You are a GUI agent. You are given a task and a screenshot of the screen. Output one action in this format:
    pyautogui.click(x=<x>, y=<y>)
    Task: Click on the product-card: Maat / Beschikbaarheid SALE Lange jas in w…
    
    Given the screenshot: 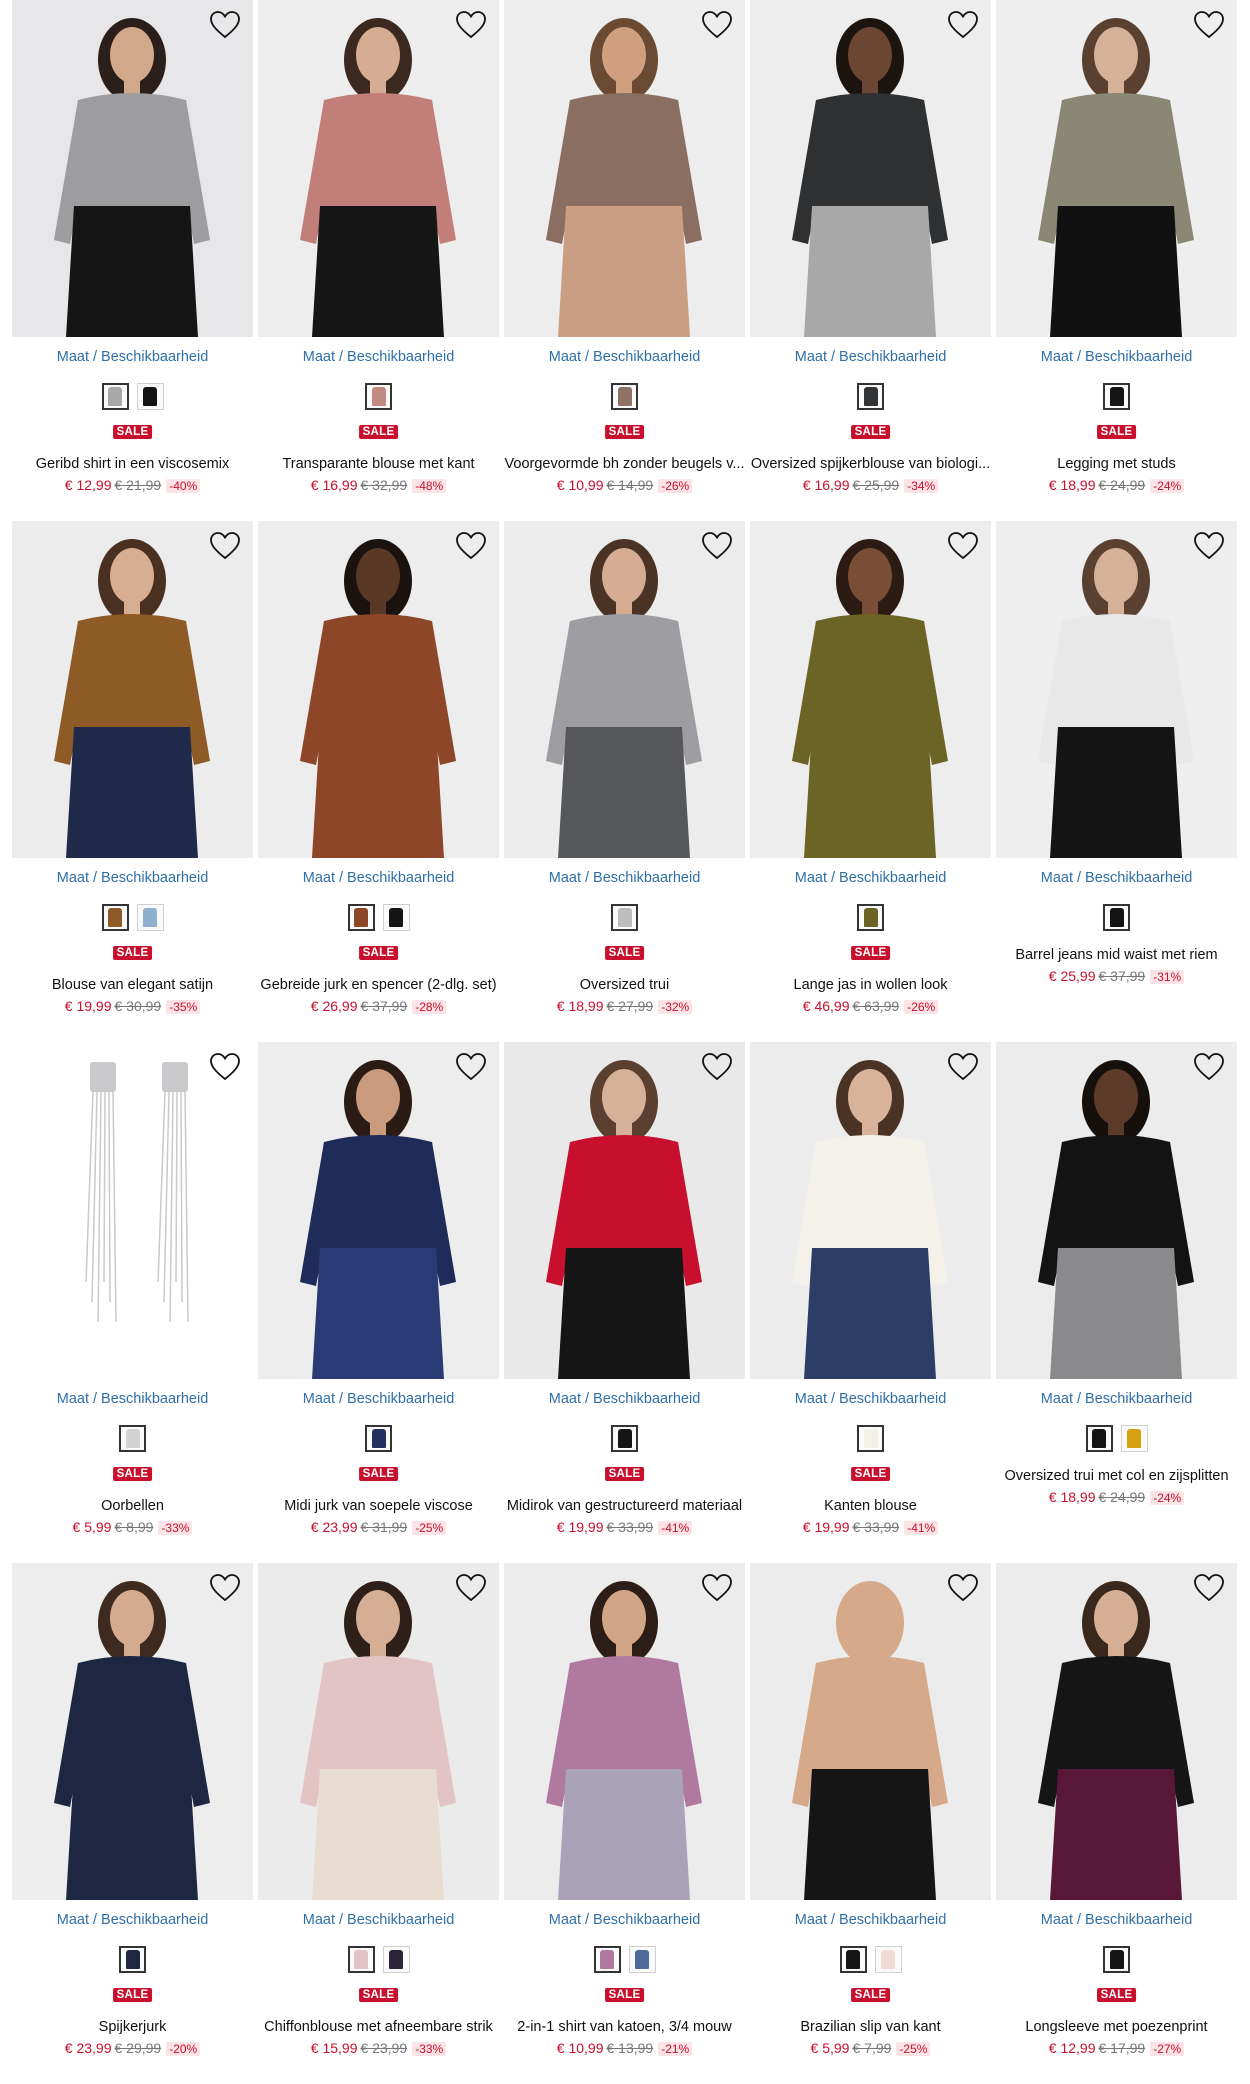 What is the action you would take?
    pyautogui.click(x=870, y=781)
    